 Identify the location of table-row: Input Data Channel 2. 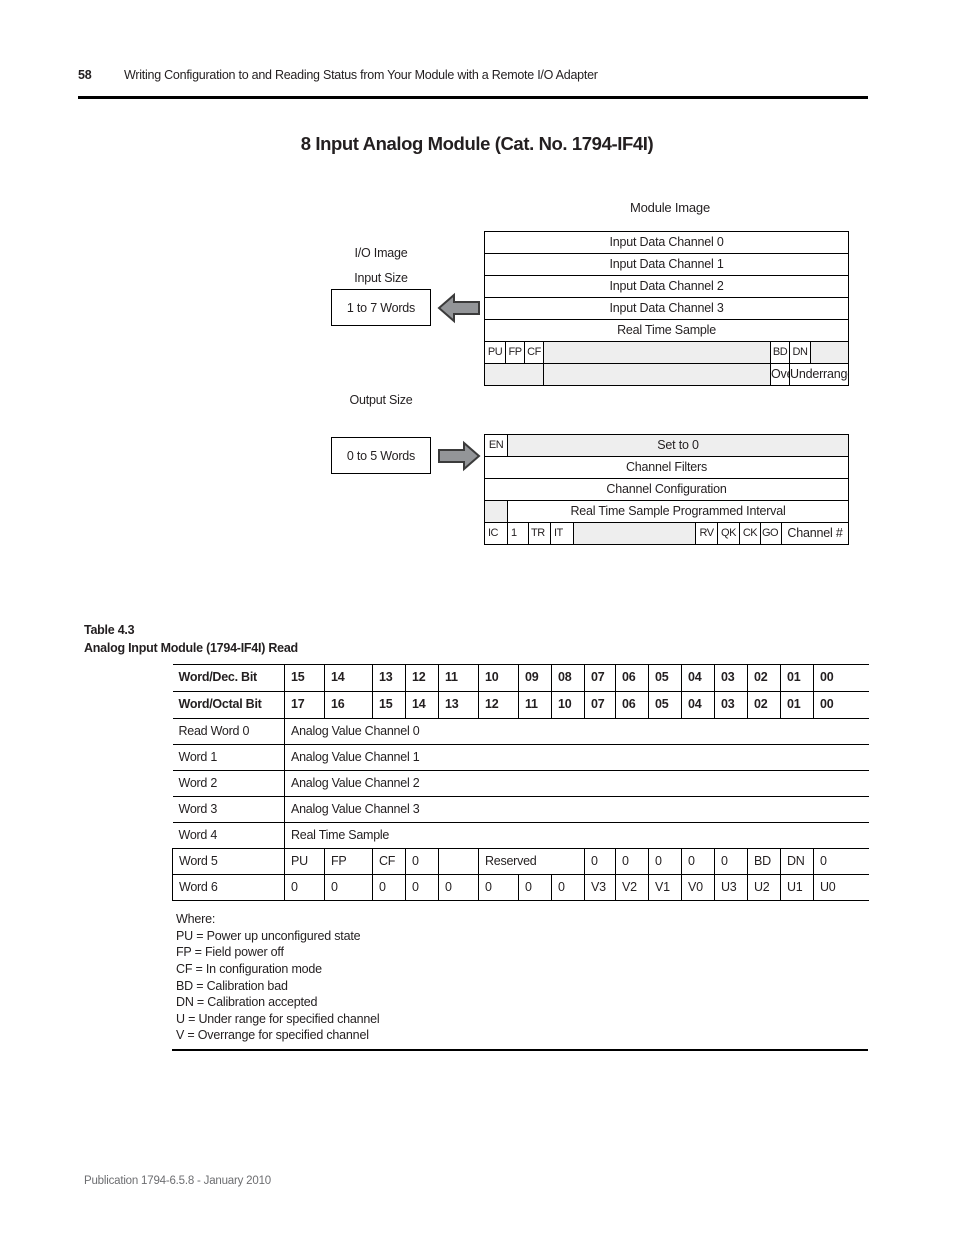
(666, 286).